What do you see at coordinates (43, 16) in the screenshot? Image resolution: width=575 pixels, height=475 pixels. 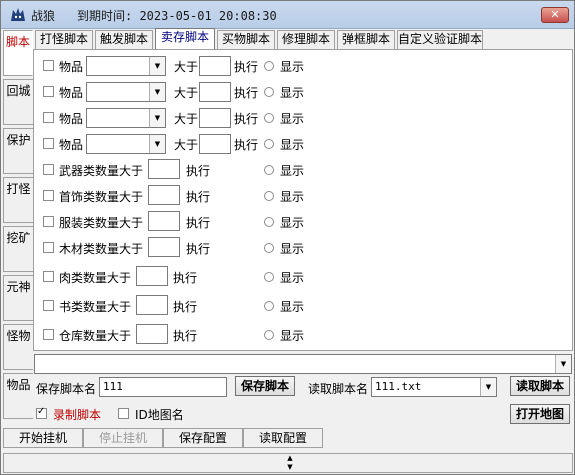 I see `app-title: 战狼` at bounding box center [43, 16].